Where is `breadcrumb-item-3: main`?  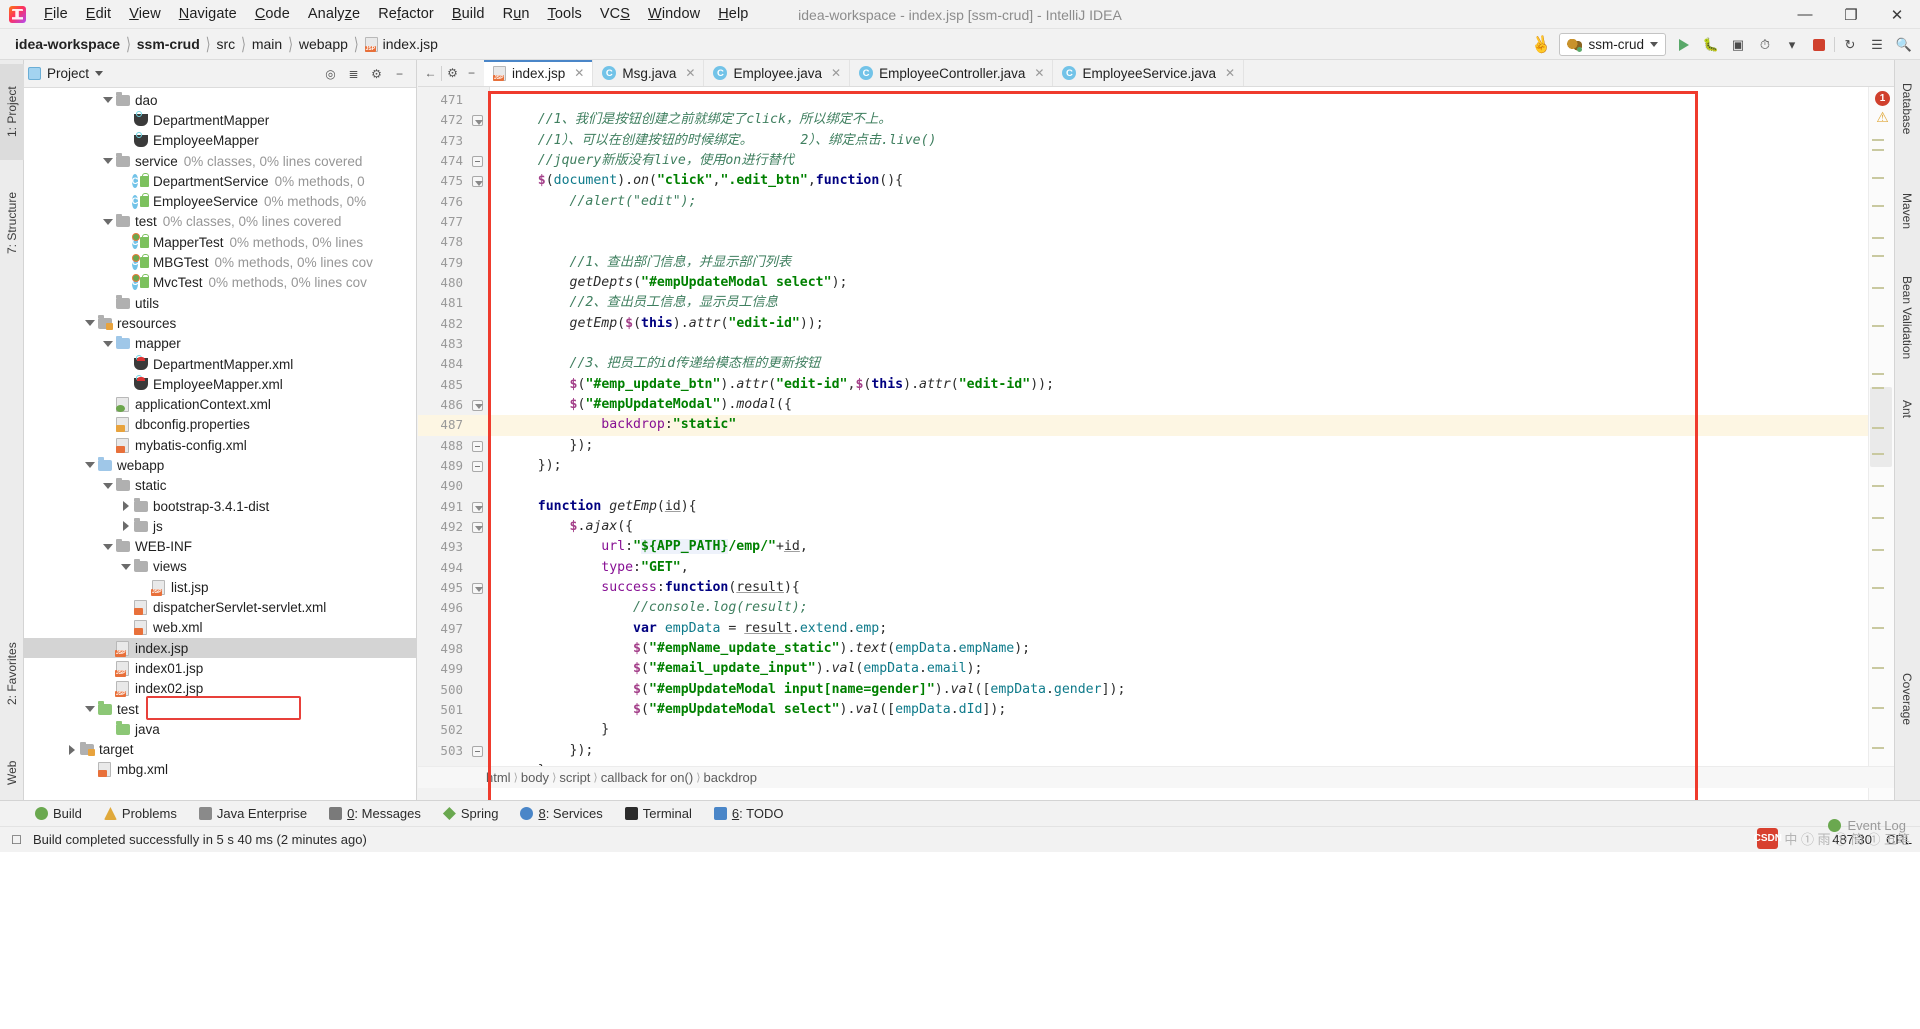
breadcrumb-item-3: main is located at coordinates (267, 44).